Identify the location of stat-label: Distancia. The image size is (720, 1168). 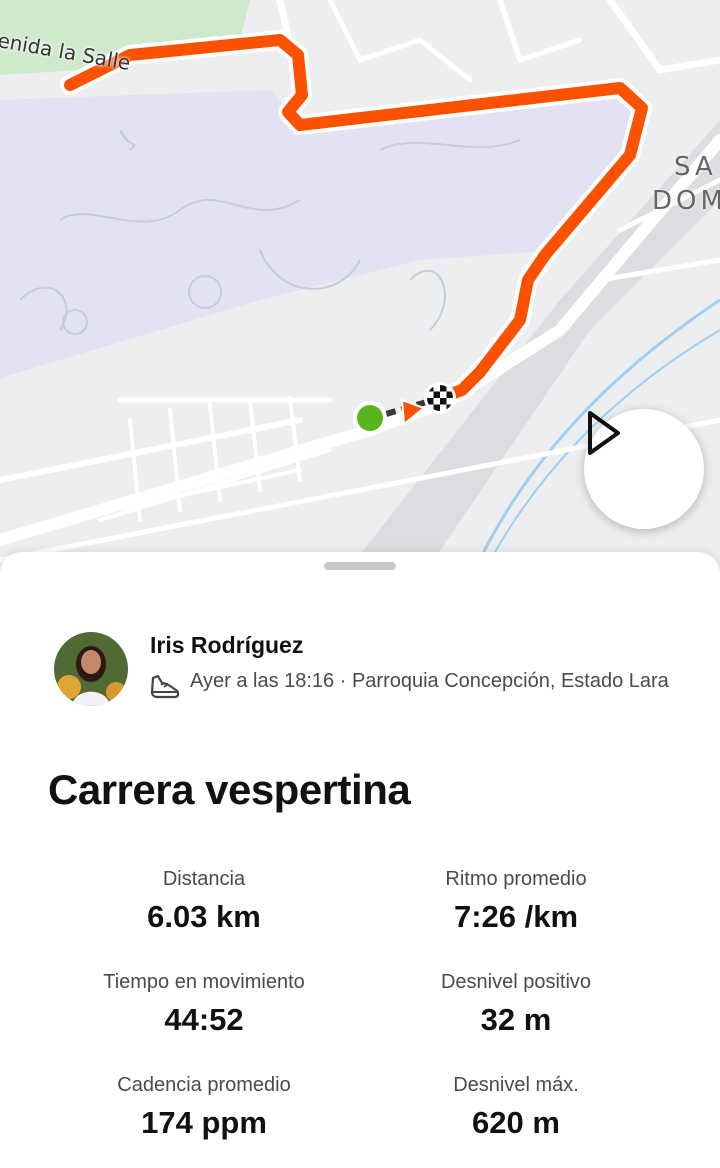
(204, 879).